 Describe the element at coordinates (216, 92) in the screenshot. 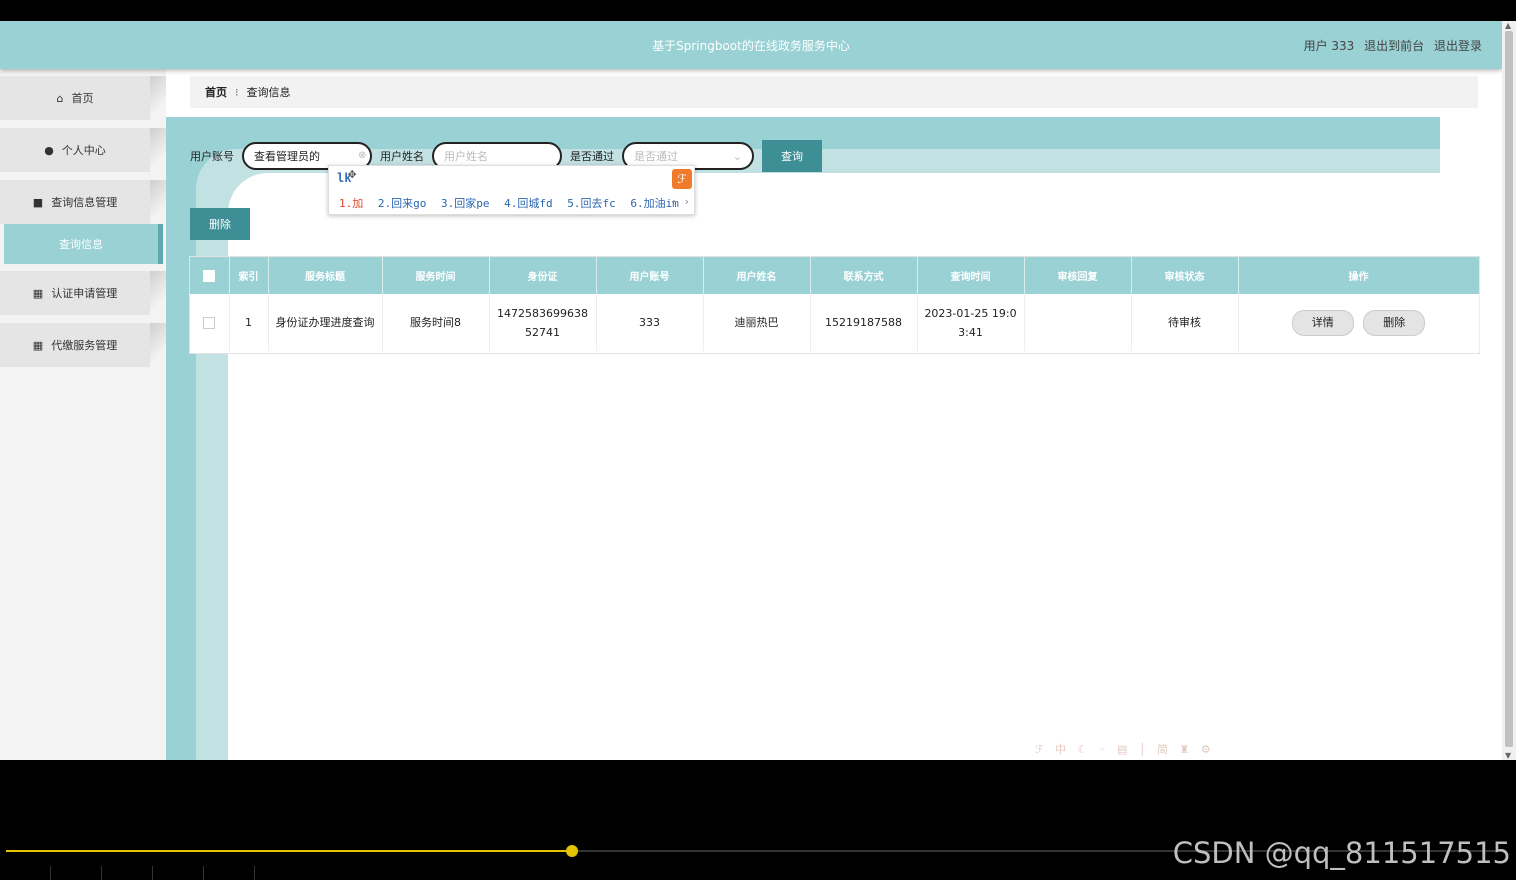

I see `breadcrumb-home: 首页` at that location.